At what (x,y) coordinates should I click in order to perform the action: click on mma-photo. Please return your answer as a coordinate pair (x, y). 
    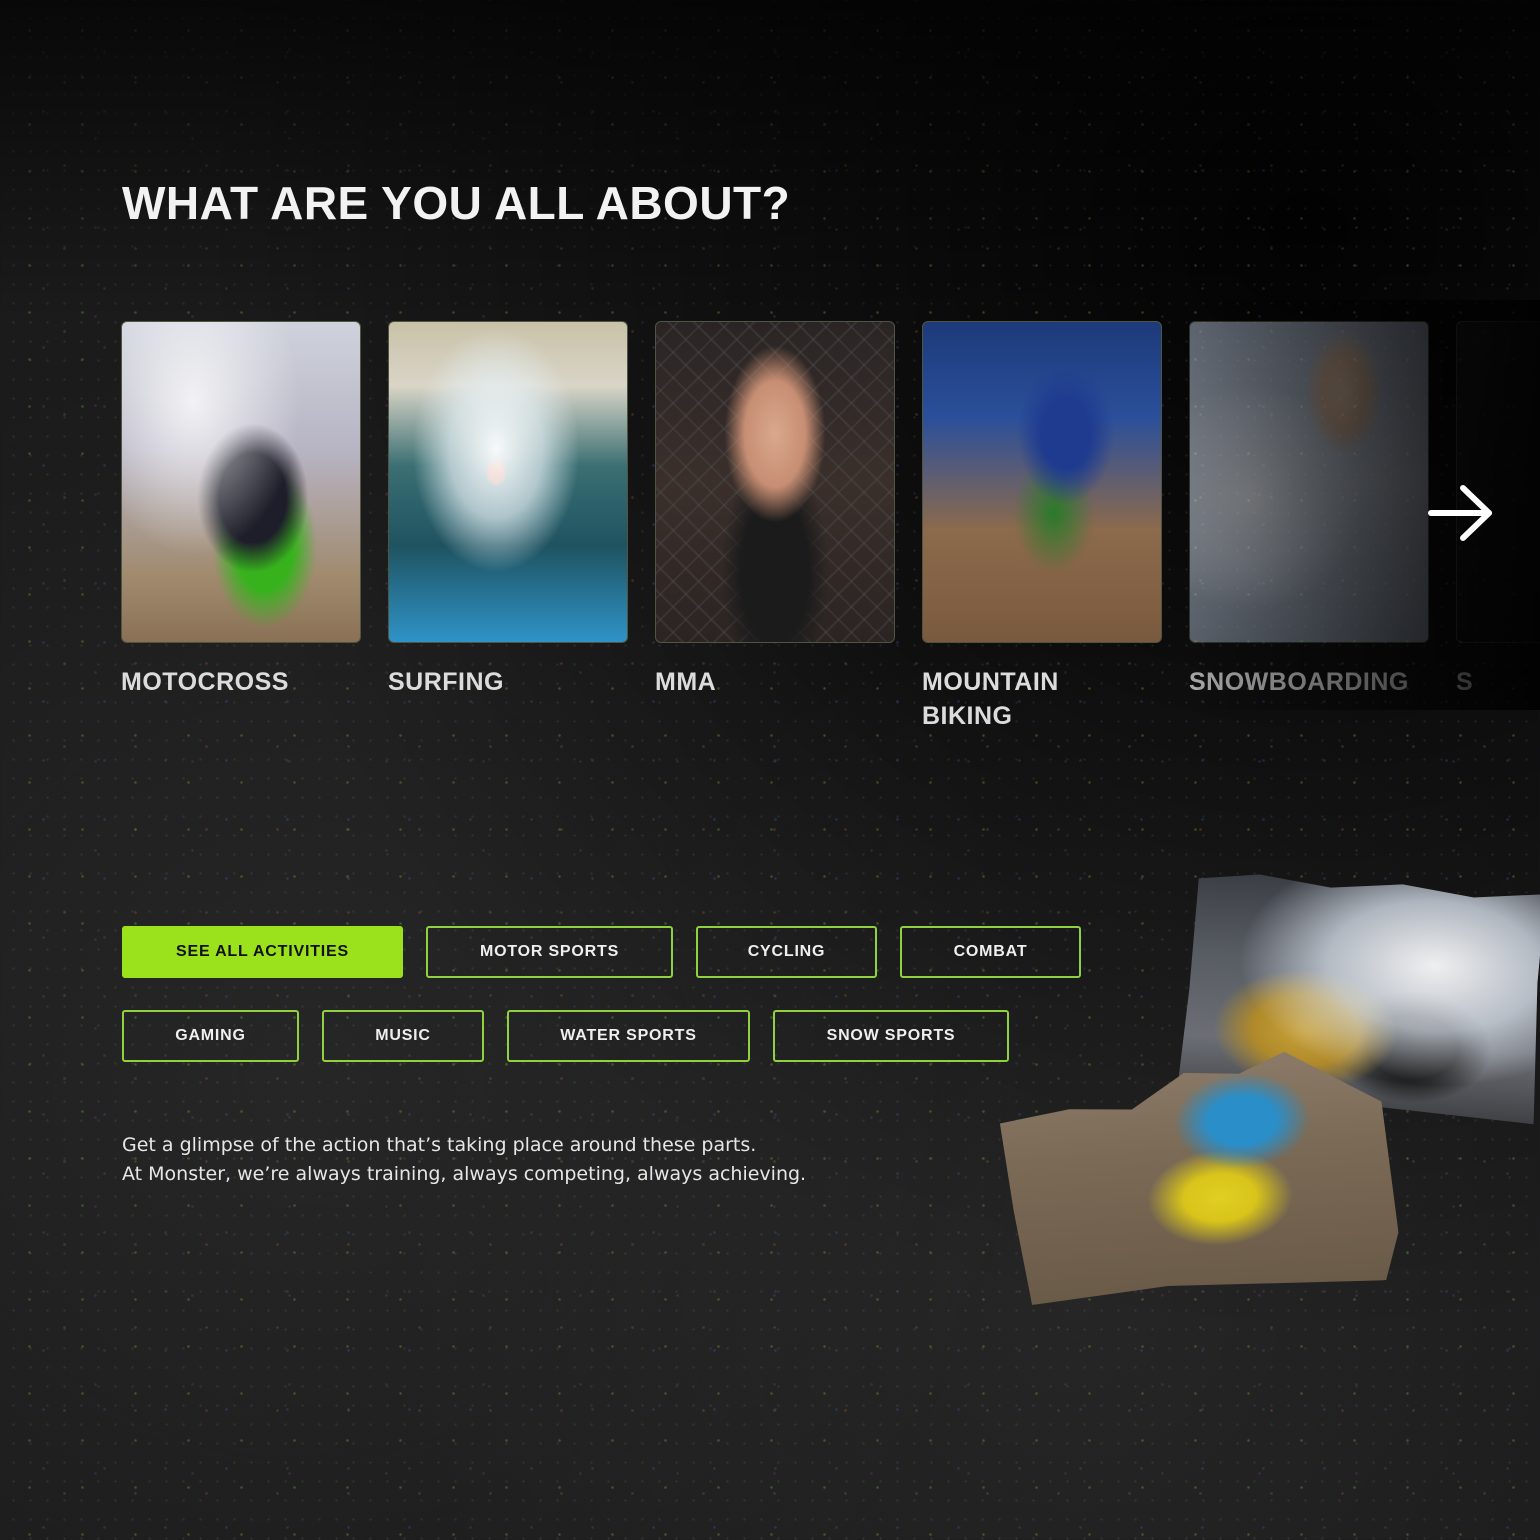
    Looking at the image, I should click on (775, 482).